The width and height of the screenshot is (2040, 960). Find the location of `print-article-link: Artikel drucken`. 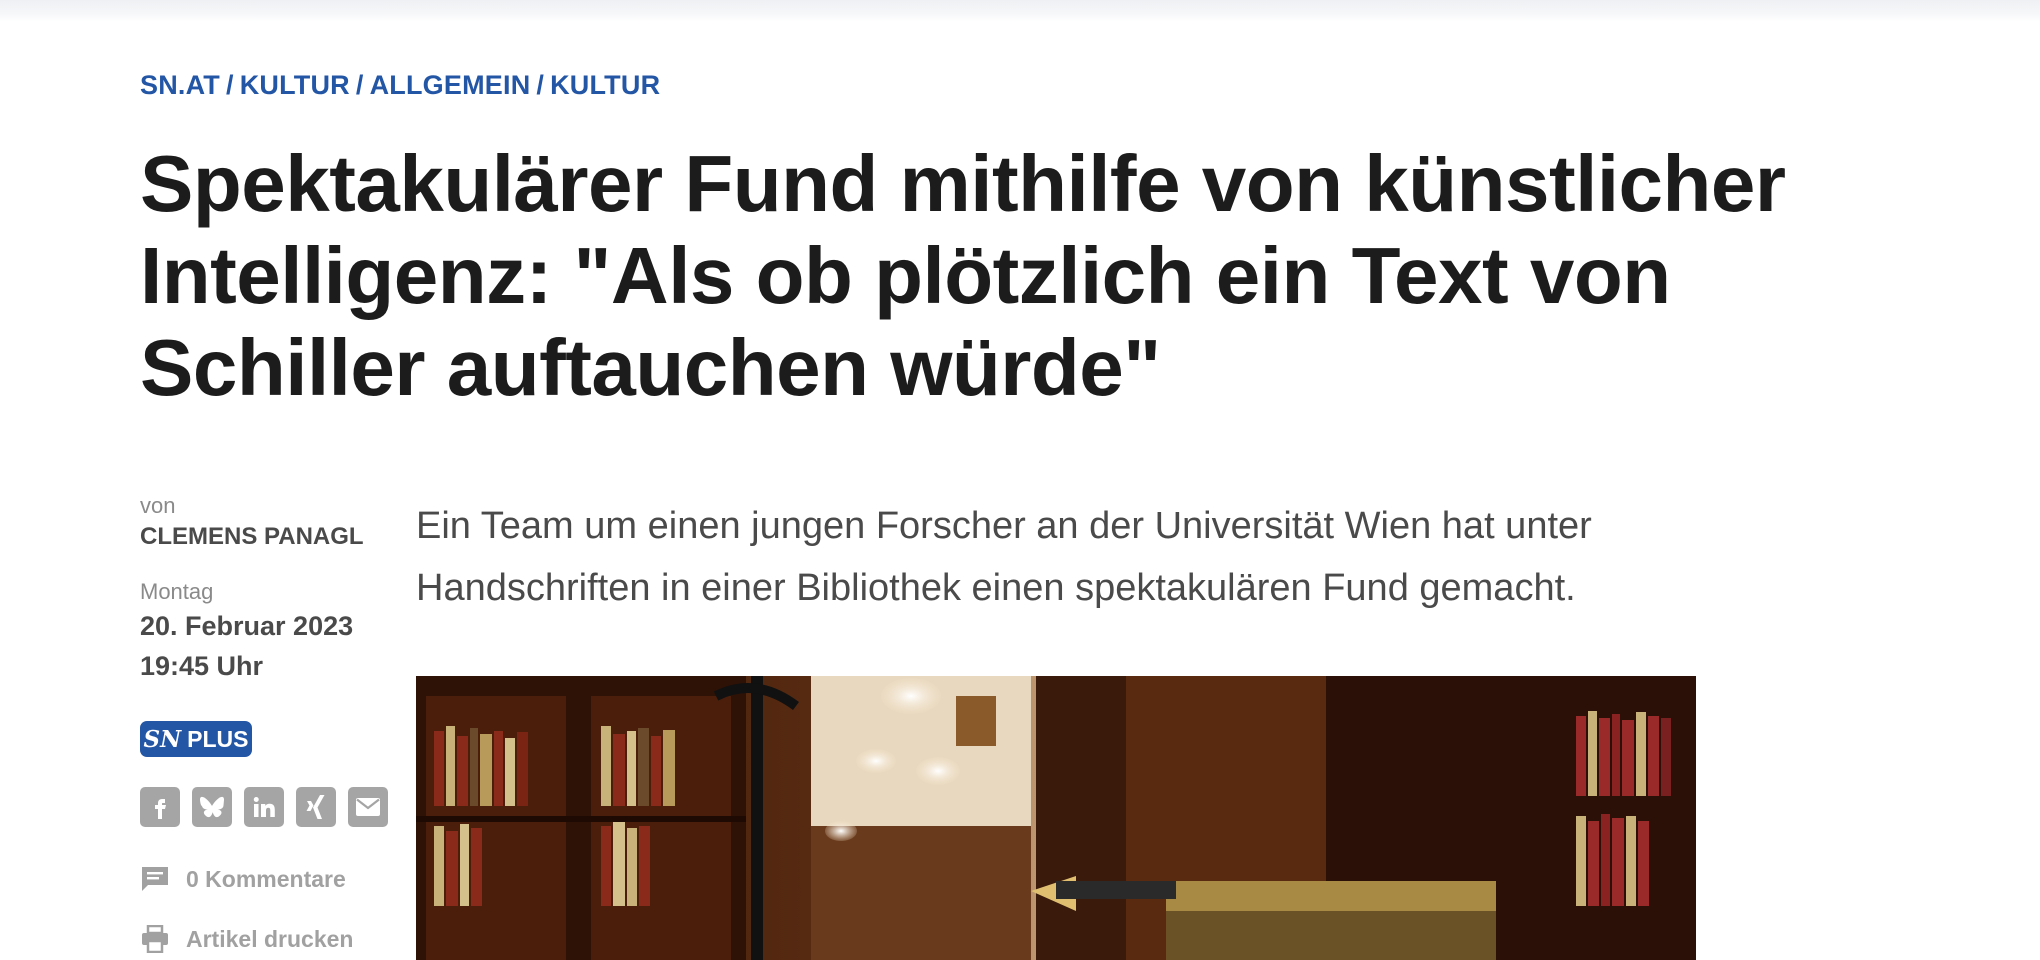

print-article-link: Artikel drucken is located at coordinates (246, 939).